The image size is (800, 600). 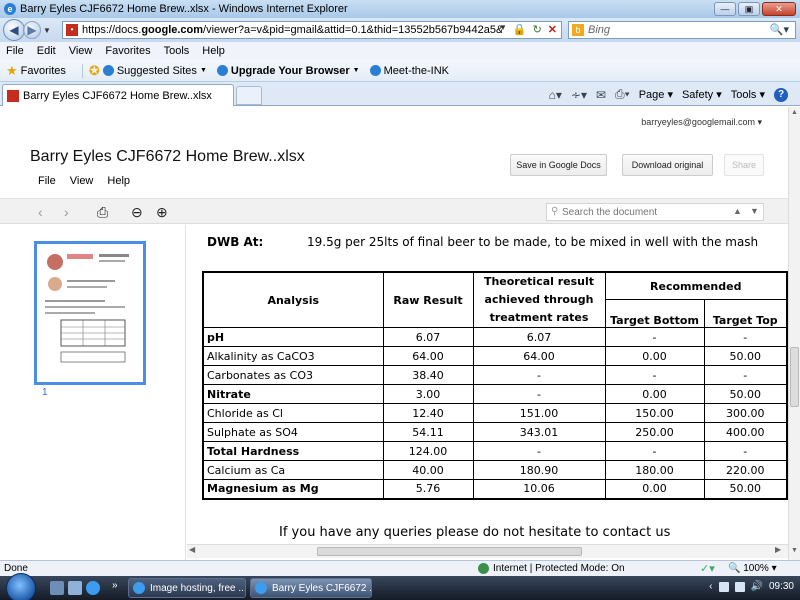 What do you see at coordinates (127, 51) in the screenshot?
I see `menu-favorites: Favorites` at bounding box center [127, 51].